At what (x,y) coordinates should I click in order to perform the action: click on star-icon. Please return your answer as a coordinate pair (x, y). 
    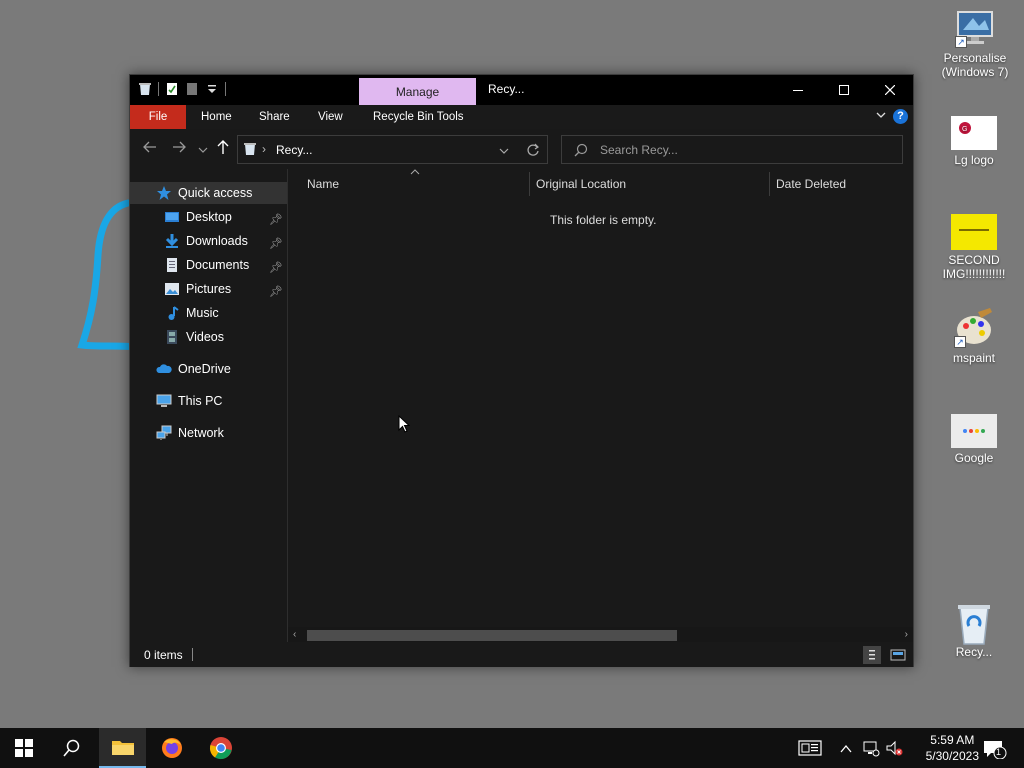
    Looking at the image, I should click on (164, 193).